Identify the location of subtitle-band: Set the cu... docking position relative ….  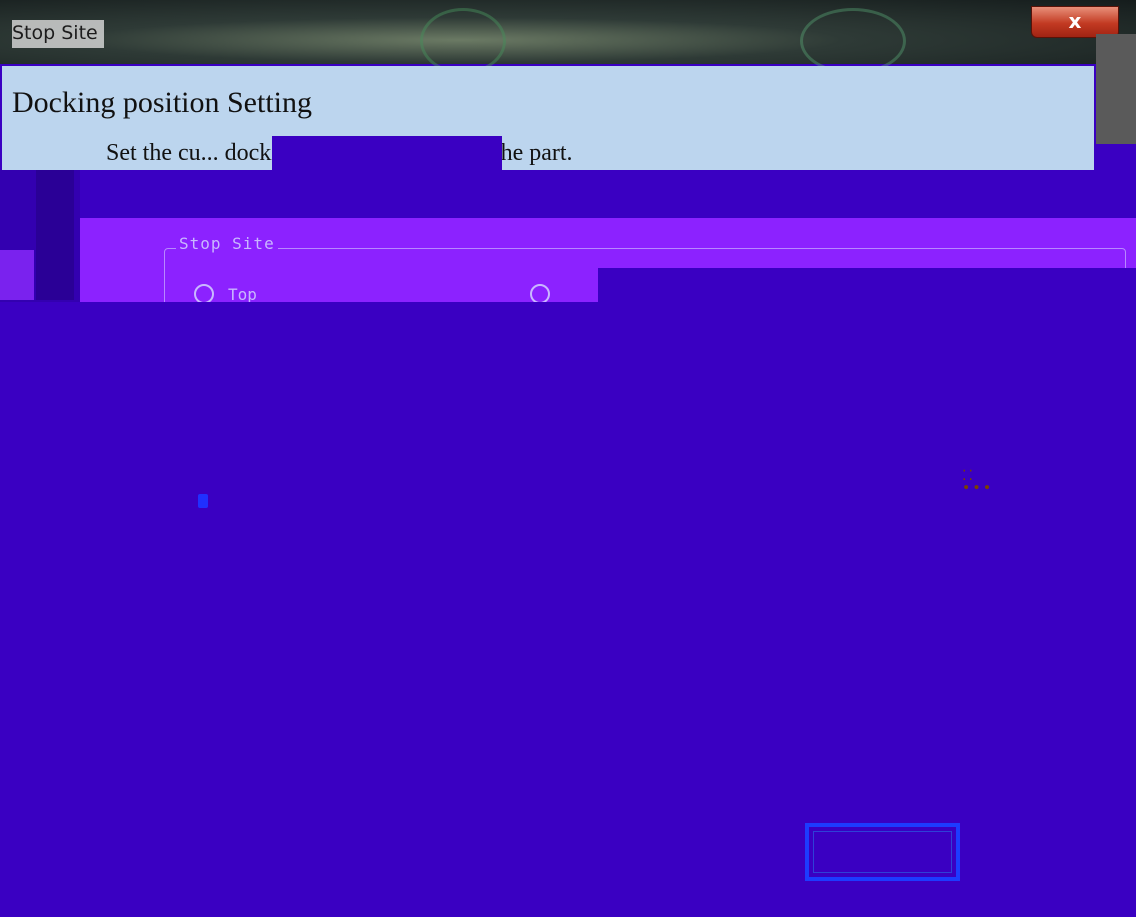
(548, 153).